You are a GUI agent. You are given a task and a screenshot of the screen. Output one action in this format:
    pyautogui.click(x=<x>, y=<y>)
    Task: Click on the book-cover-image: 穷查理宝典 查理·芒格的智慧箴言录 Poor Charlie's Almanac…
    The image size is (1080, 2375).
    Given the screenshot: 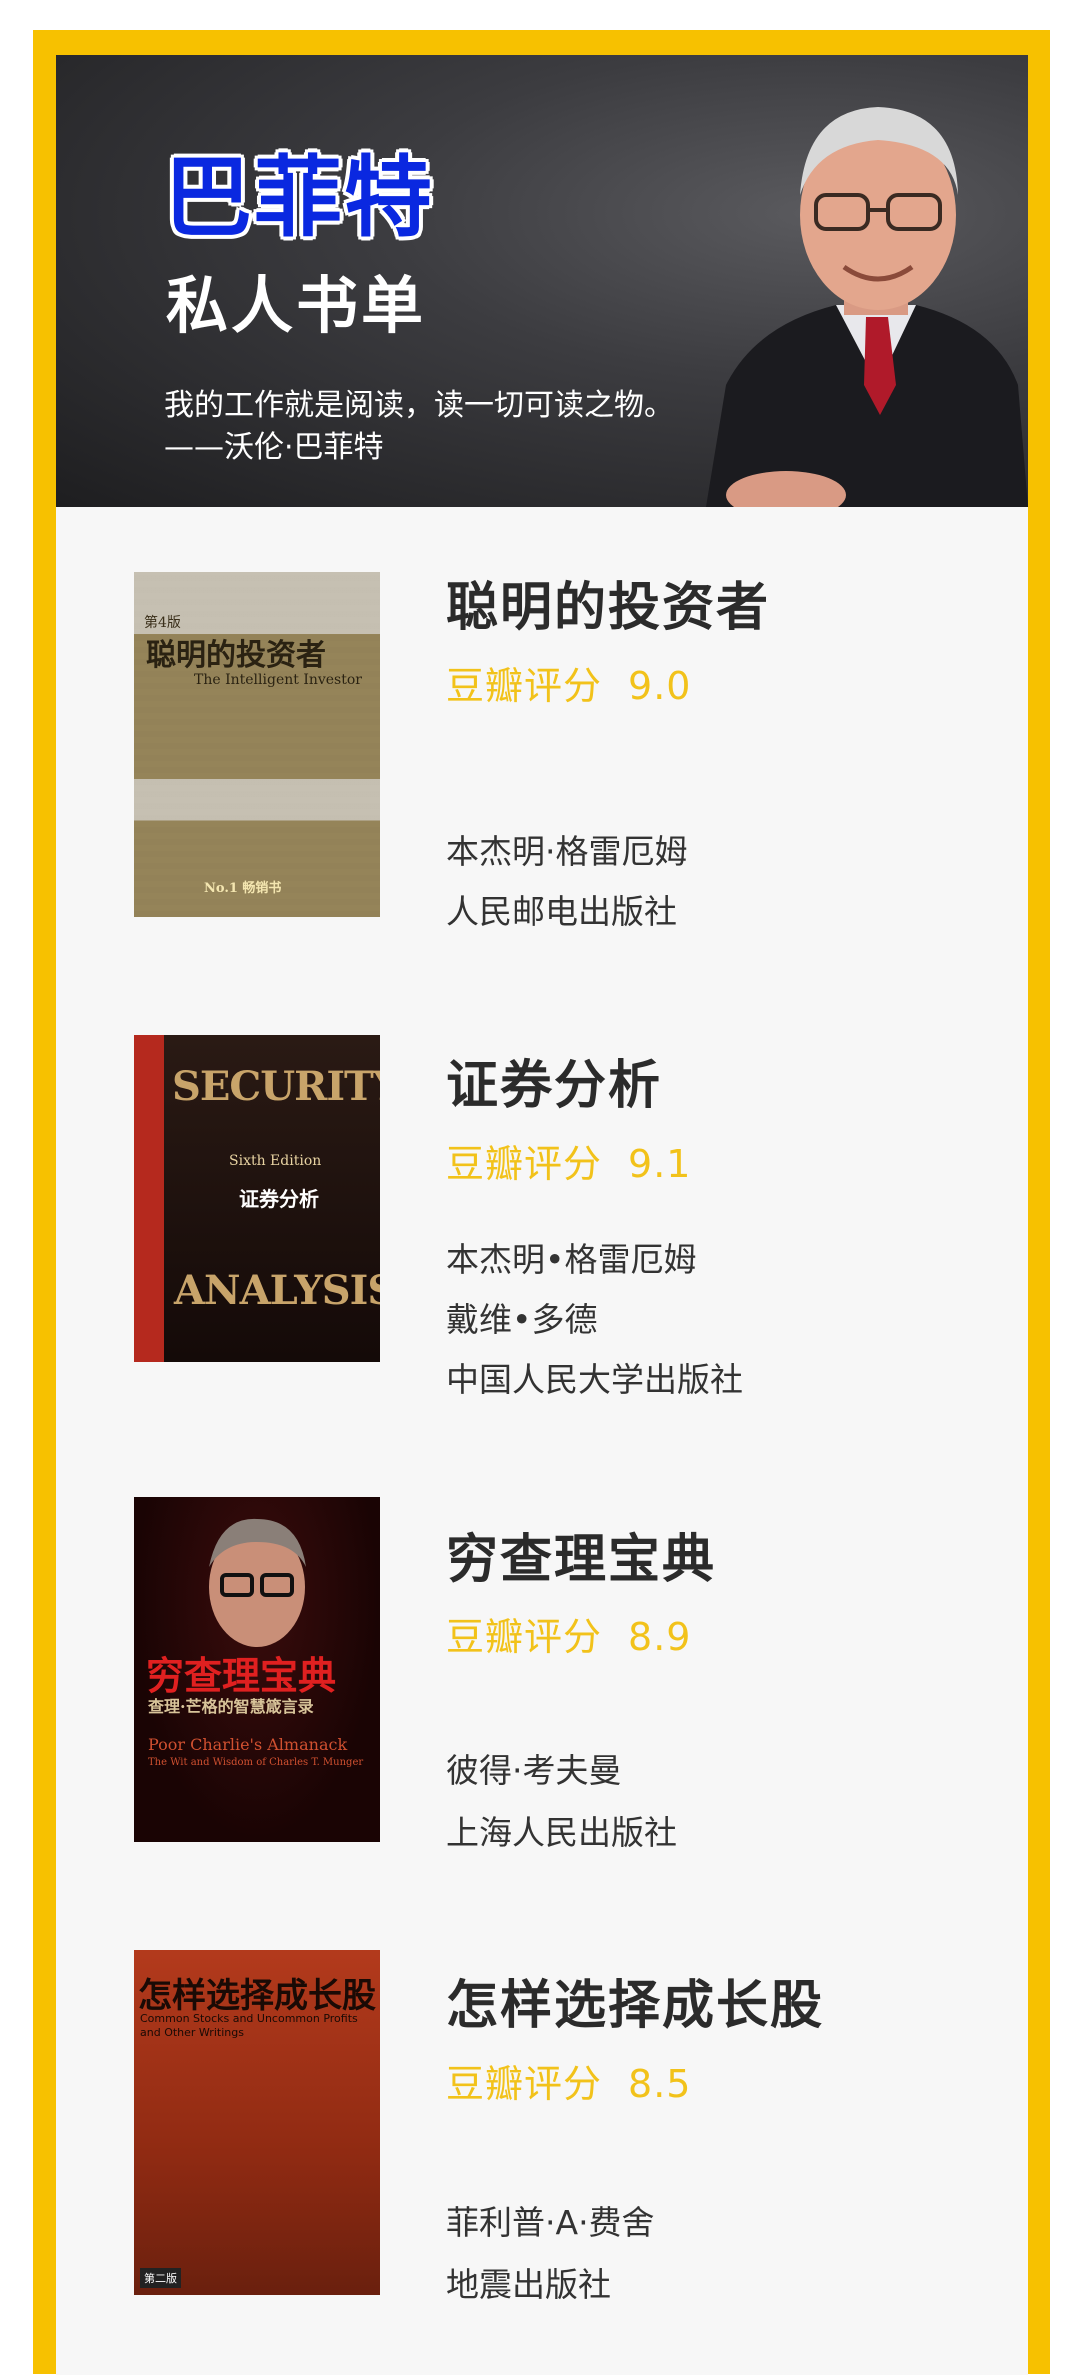 What is the action you would take?
    pyautogui.click(x=257, y=1669)
    